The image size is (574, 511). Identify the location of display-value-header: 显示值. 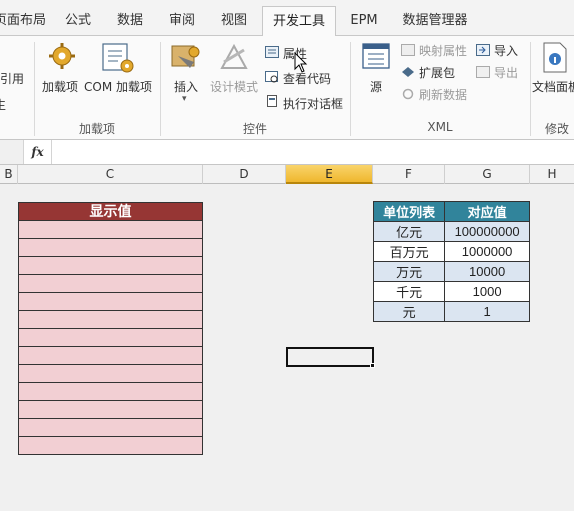
(110, 211).